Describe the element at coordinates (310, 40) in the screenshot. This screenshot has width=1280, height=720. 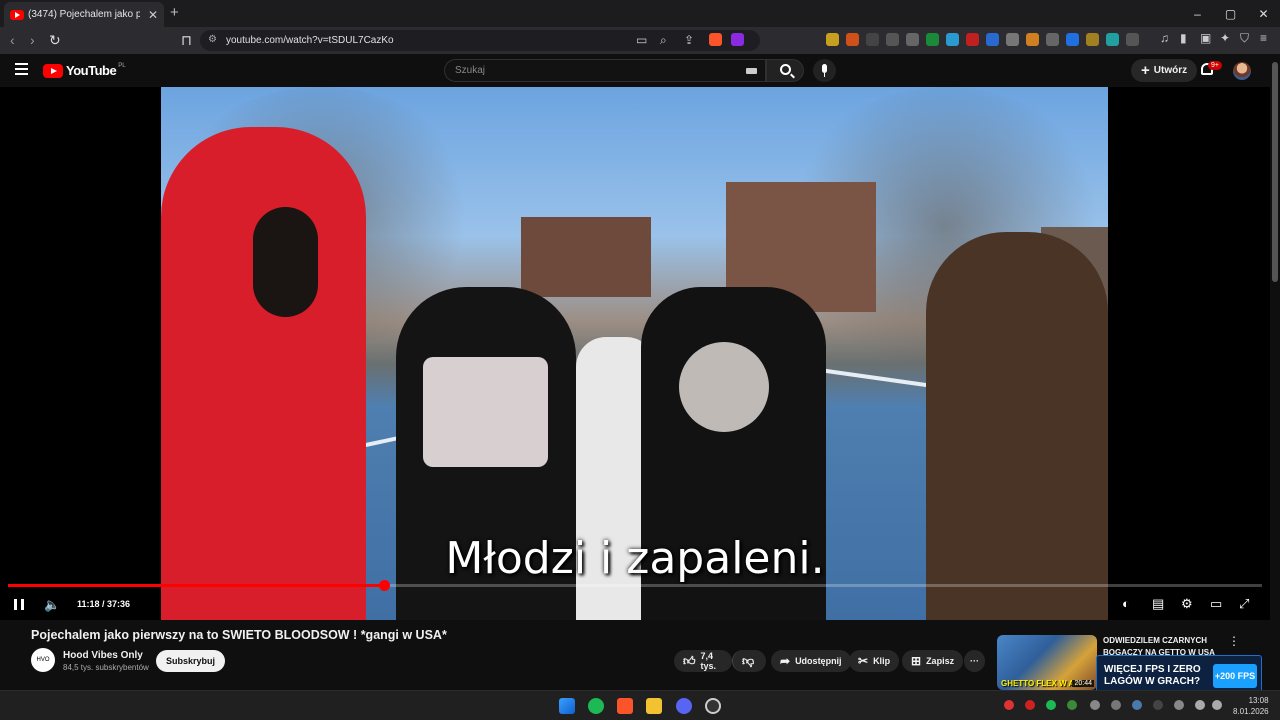
I see `url-text: youtube.com/watch?v=tSDUL7CazKo` at that location.